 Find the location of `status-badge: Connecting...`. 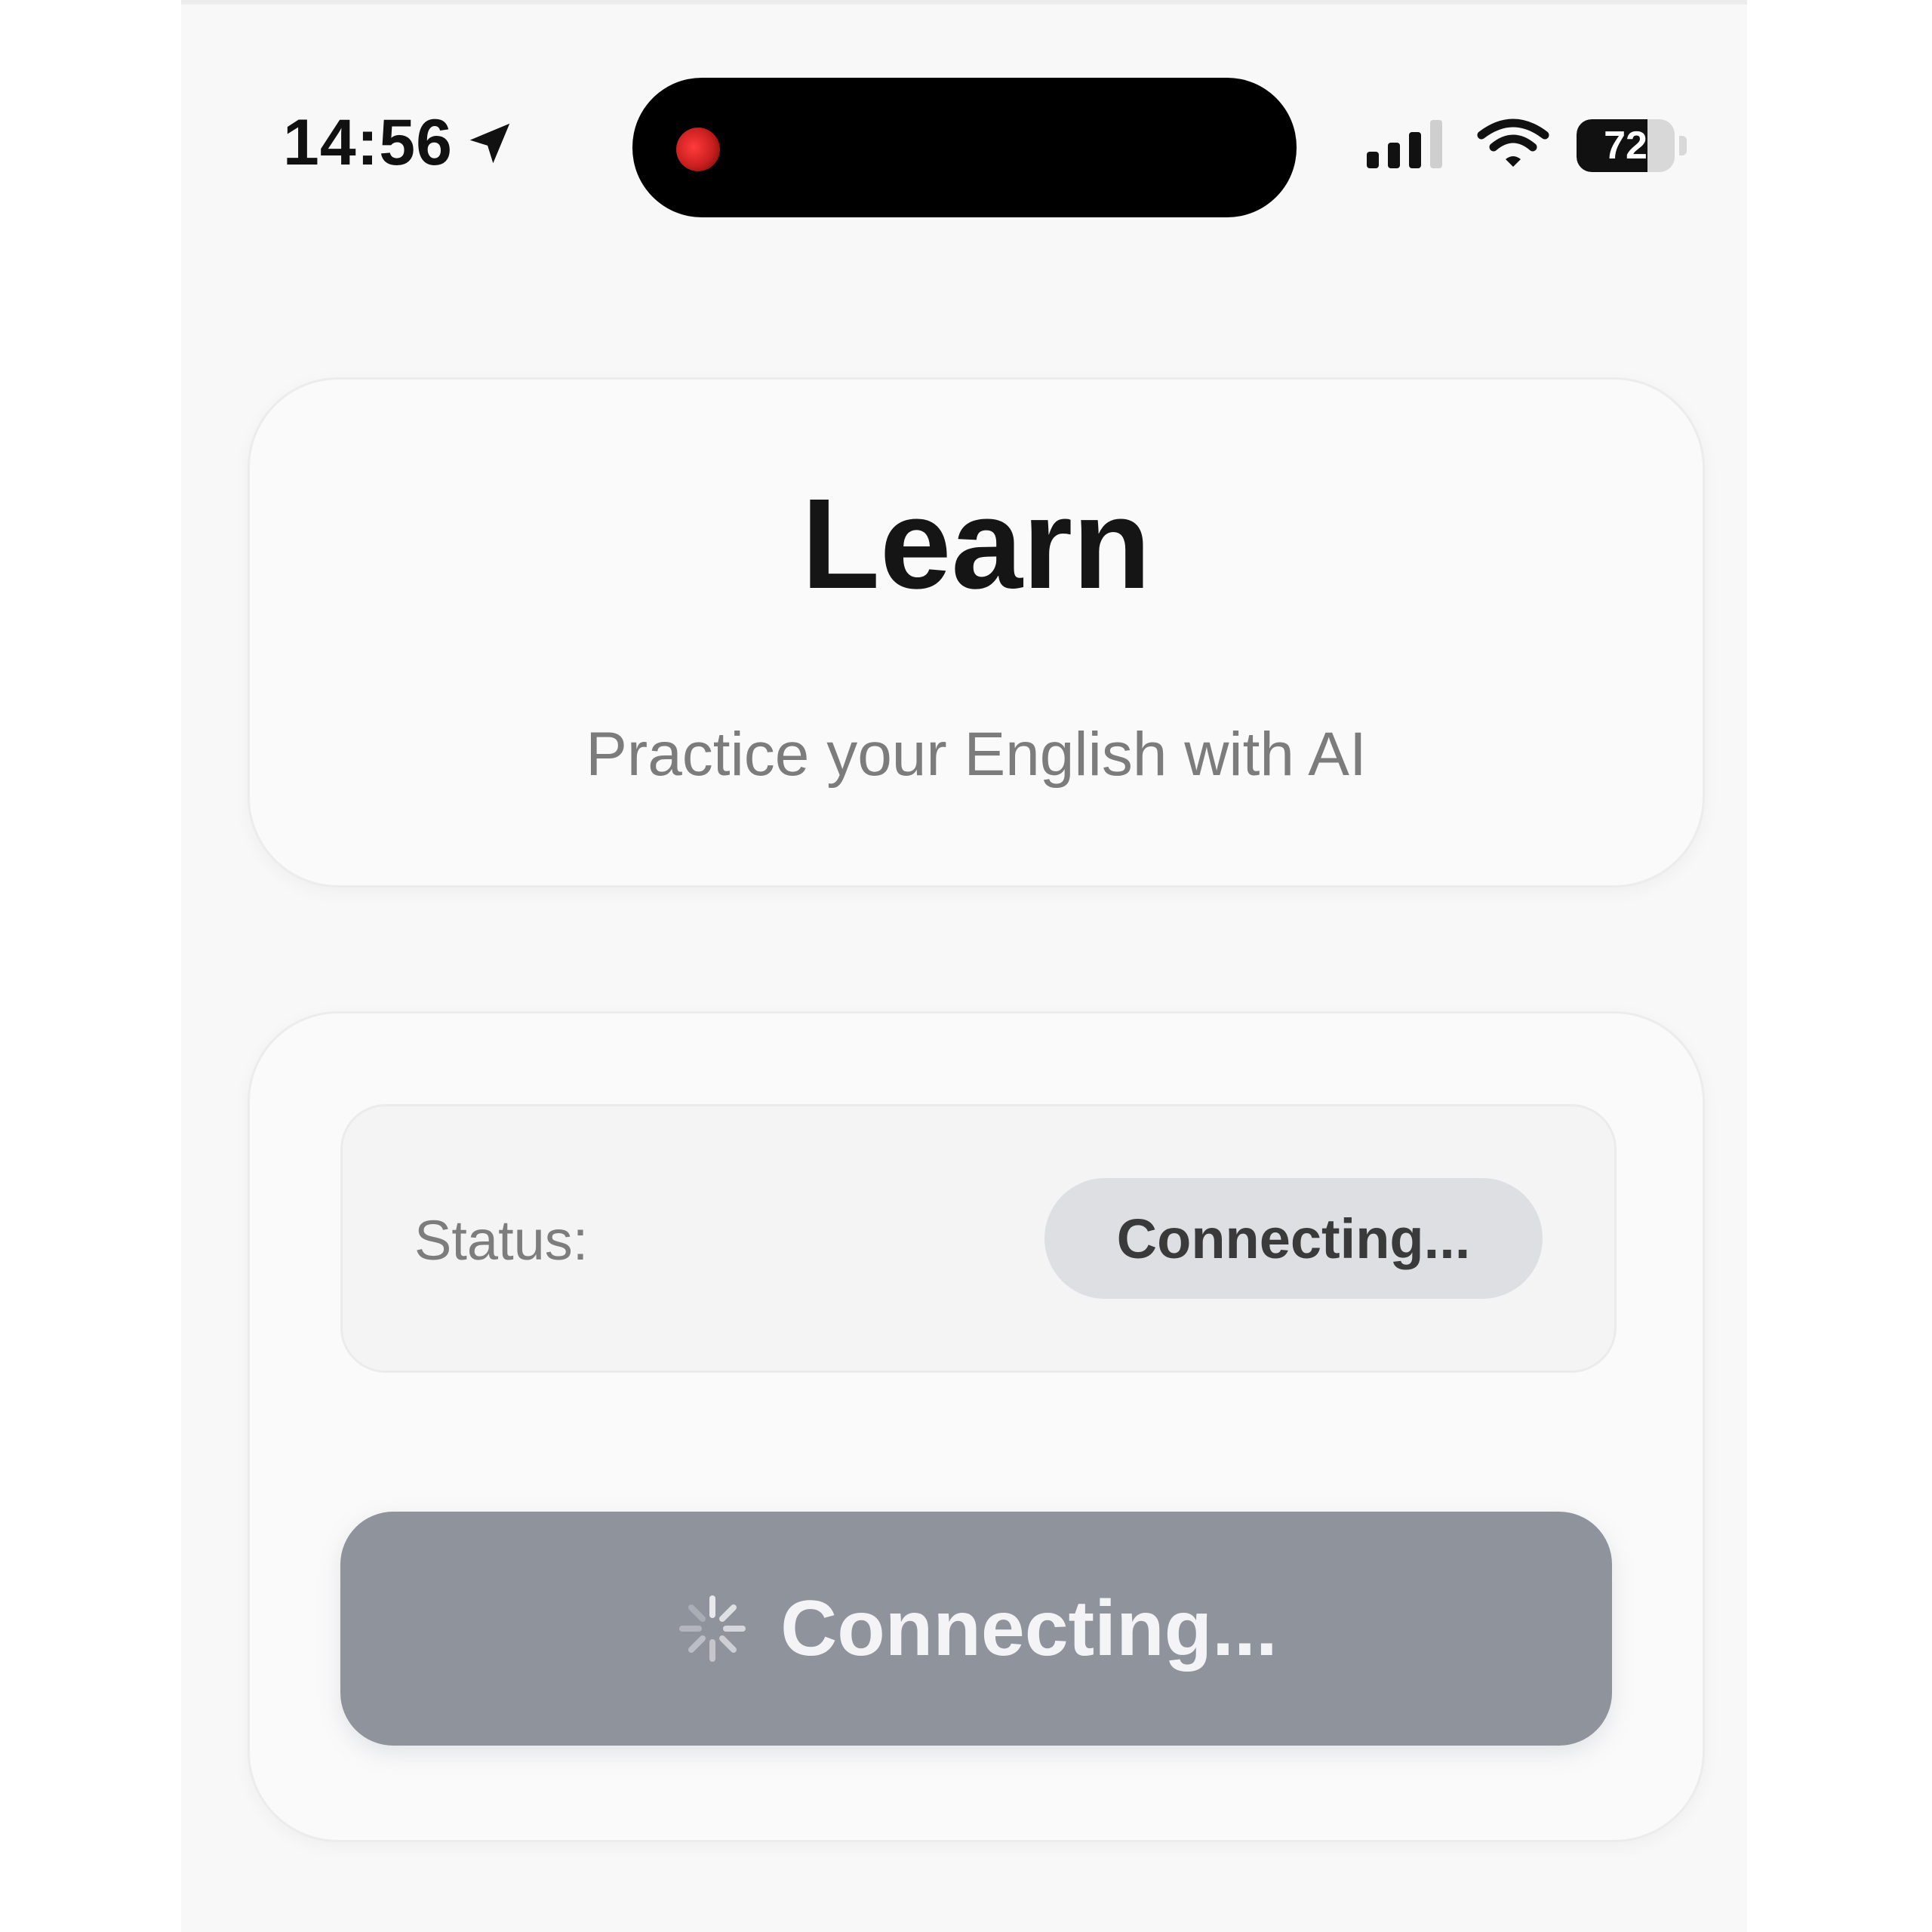

status-badge: Connecting... is located at coordinates (1293, 1238).